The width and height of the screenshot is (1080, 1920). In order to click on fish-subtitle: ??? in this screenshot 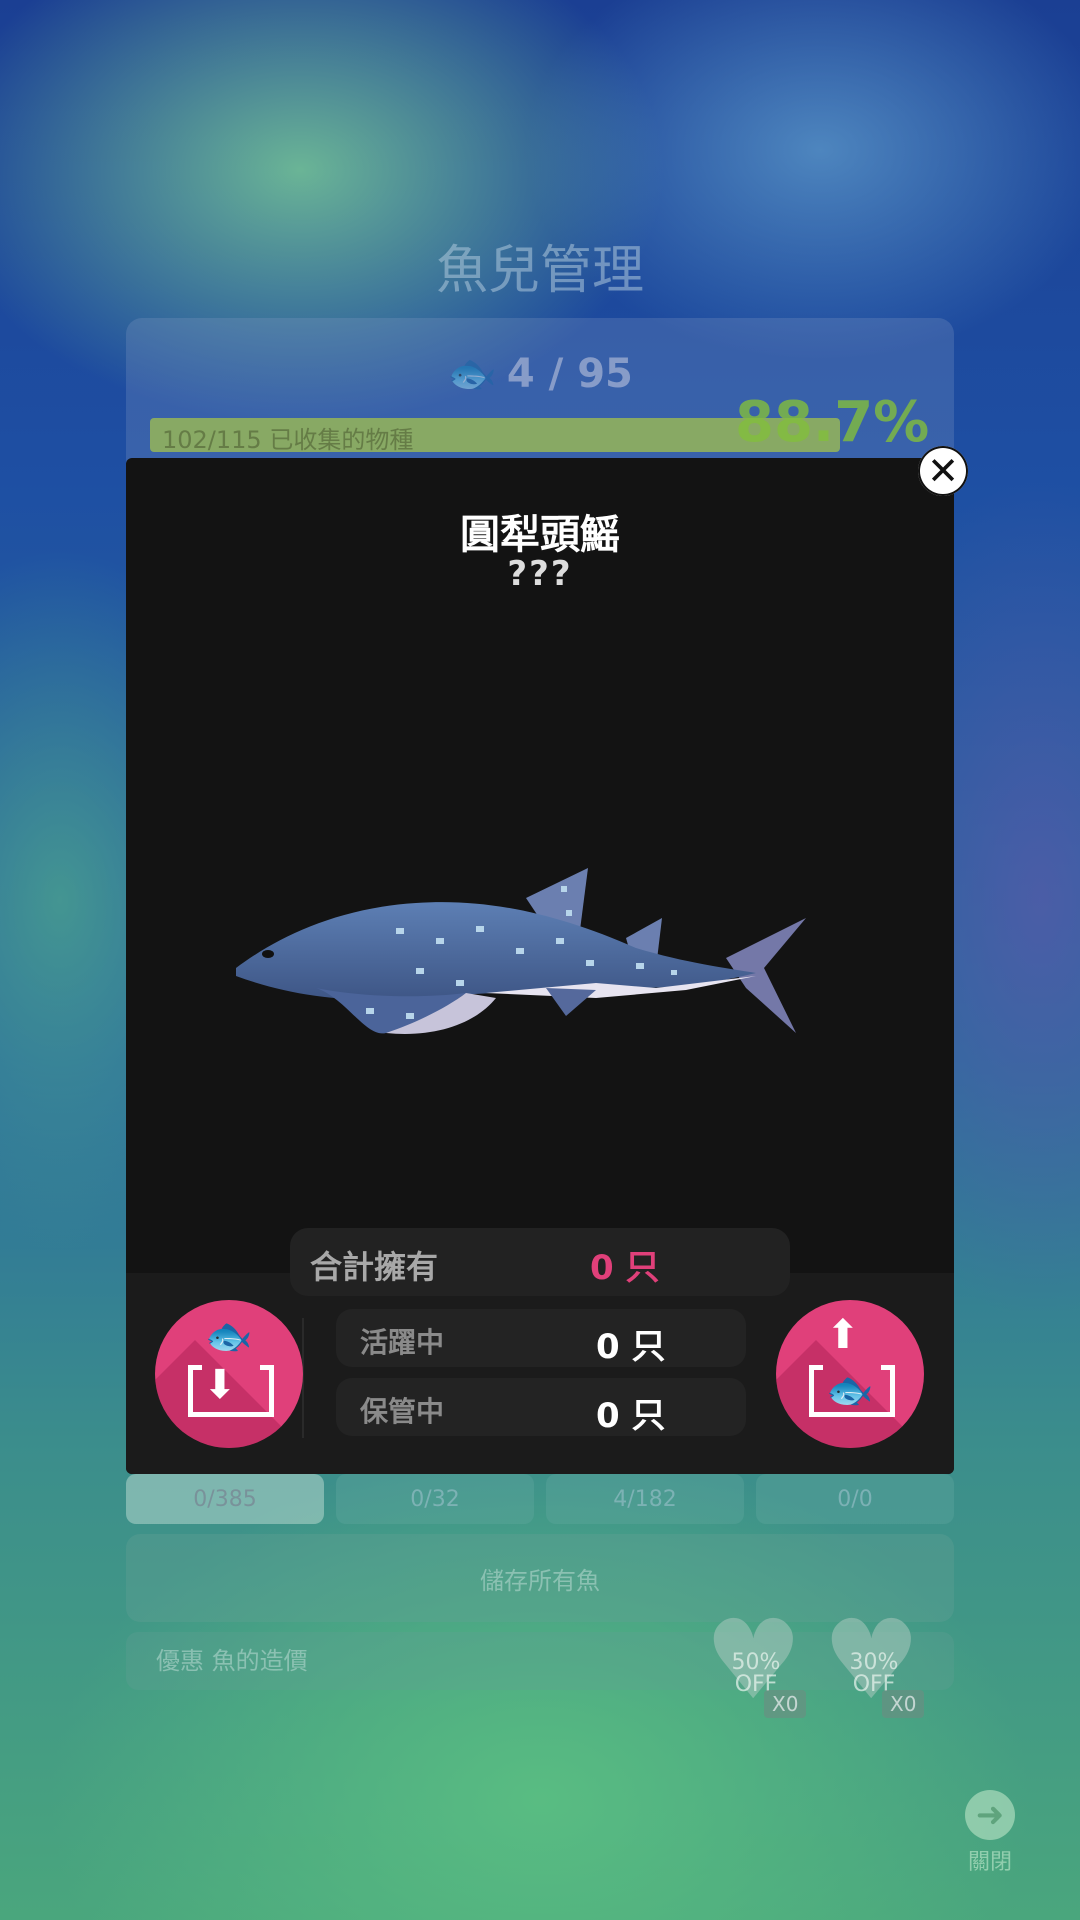, I will do `click(540, 574)`.